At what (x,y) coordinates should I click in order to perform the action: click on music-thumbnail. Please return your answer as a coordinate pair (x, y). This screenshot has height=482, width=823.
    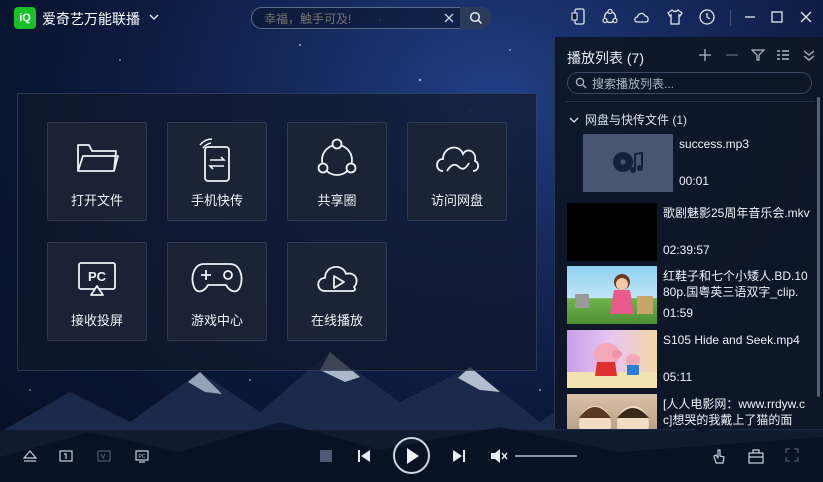
    Looking at the image, I should click on (628, 163).